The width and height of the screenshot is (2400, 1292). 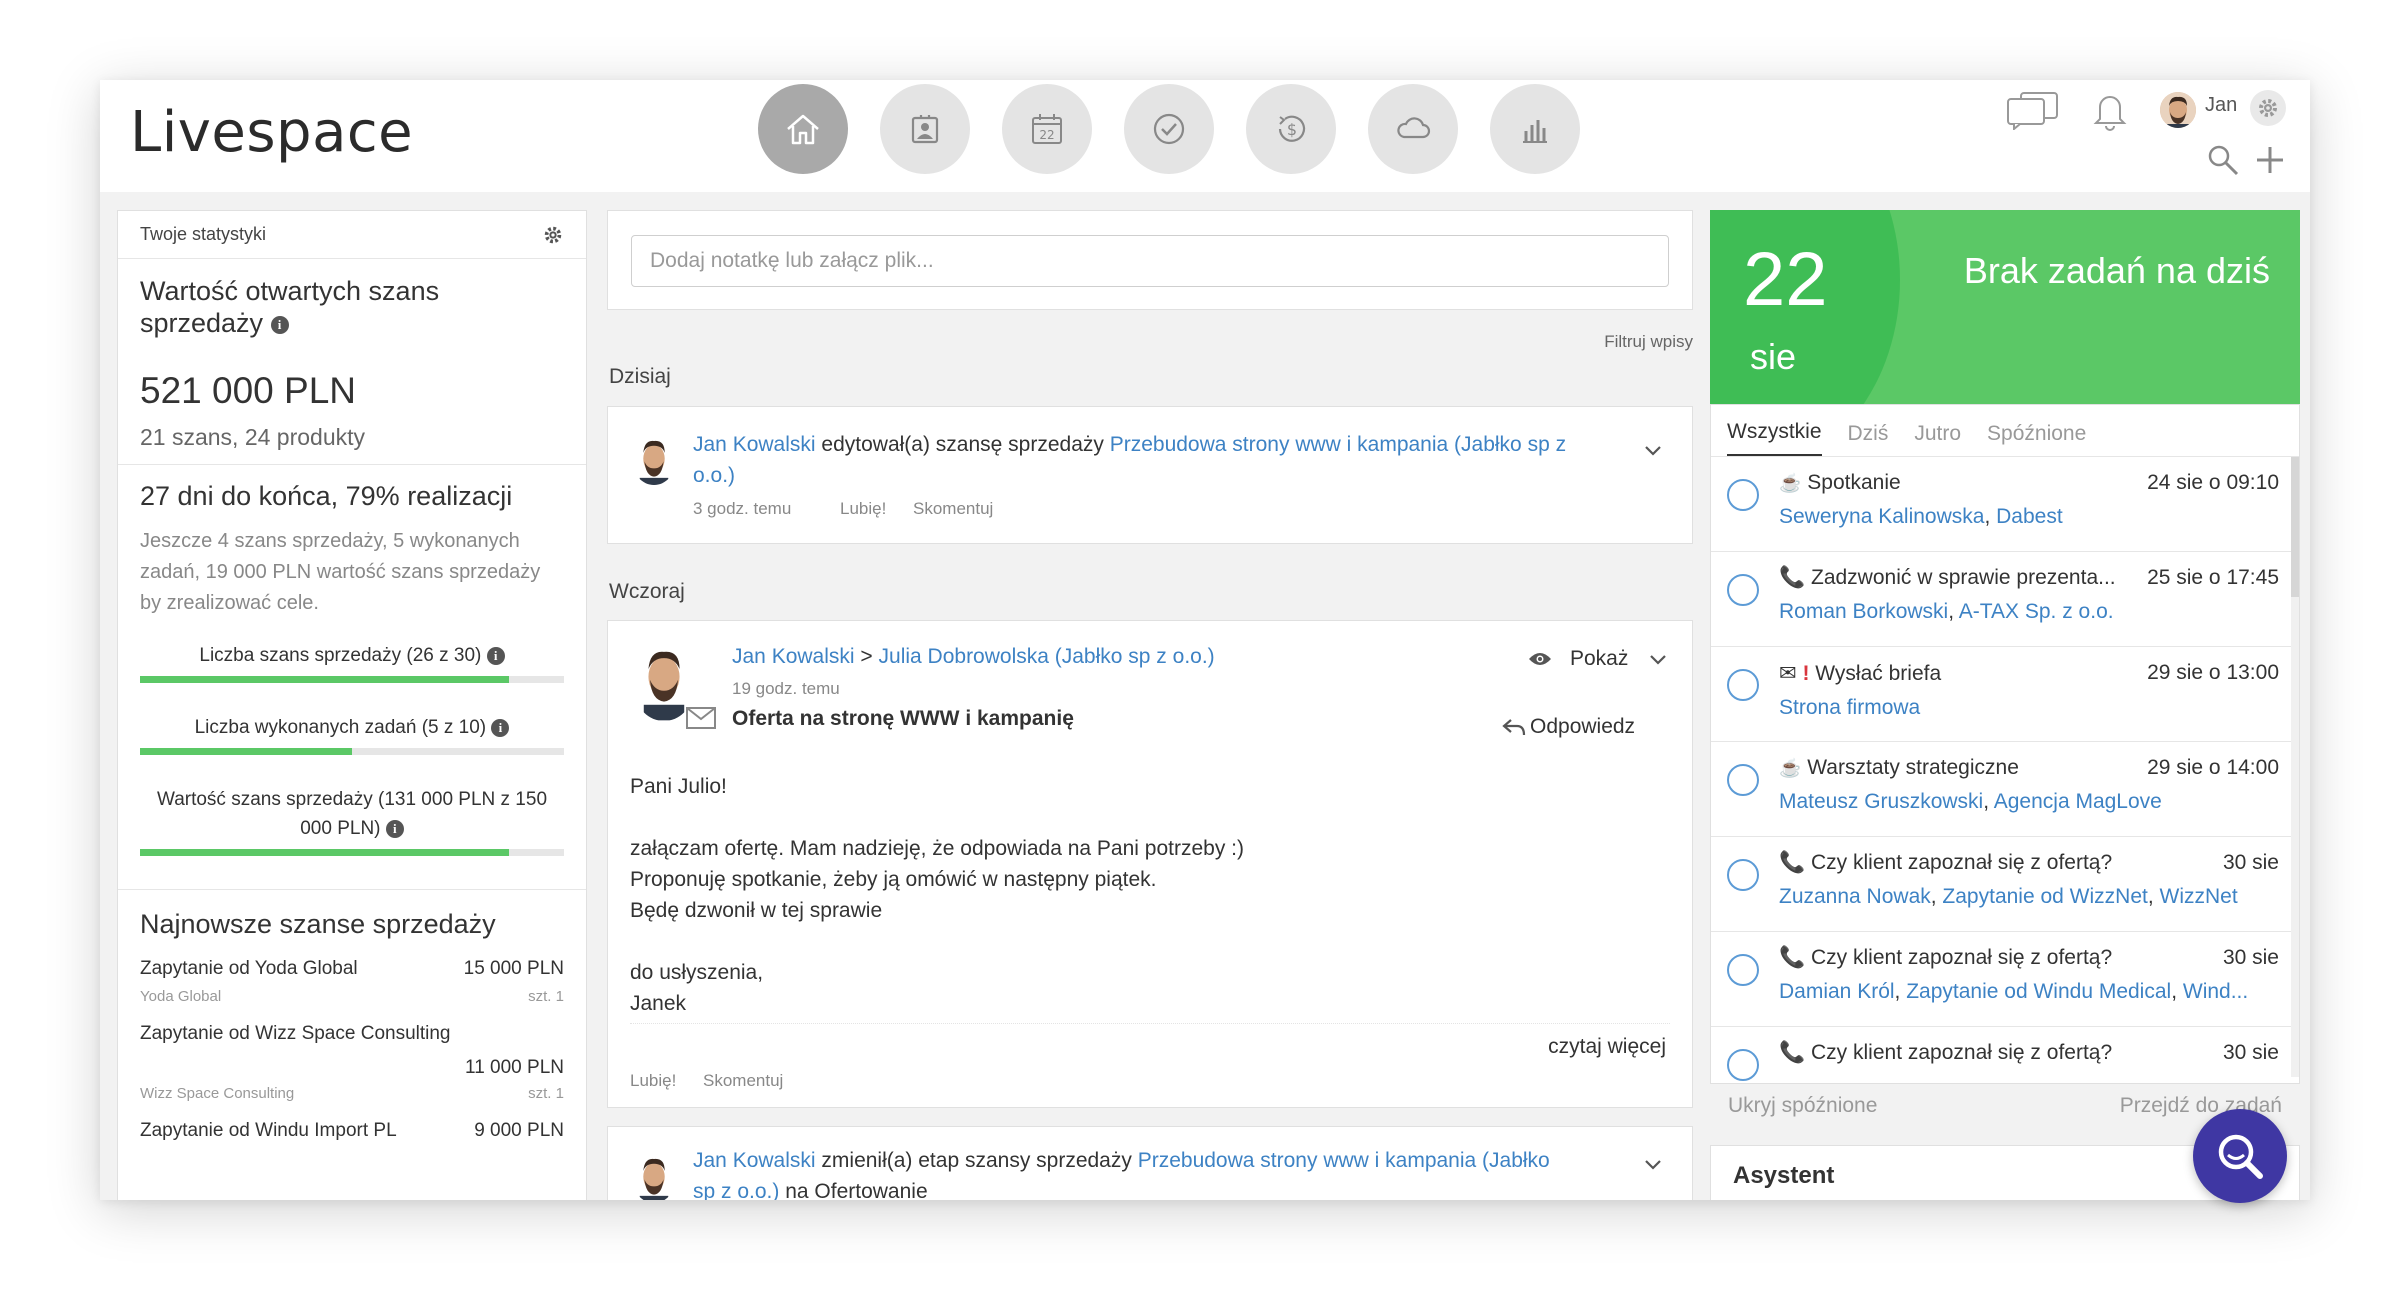 I want to click on tab-all: Wszystkie, so click(x=1774, y=438).